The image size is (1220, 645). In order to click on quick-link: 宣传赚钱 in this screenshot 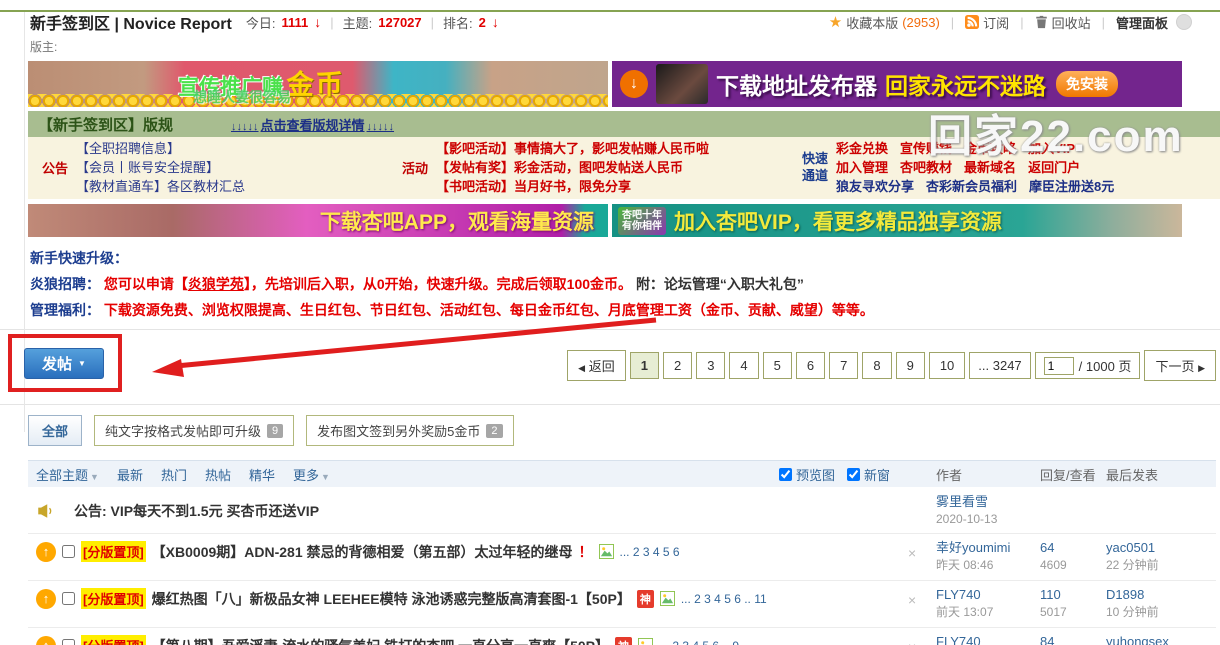, I will do `click(926, 149)`.